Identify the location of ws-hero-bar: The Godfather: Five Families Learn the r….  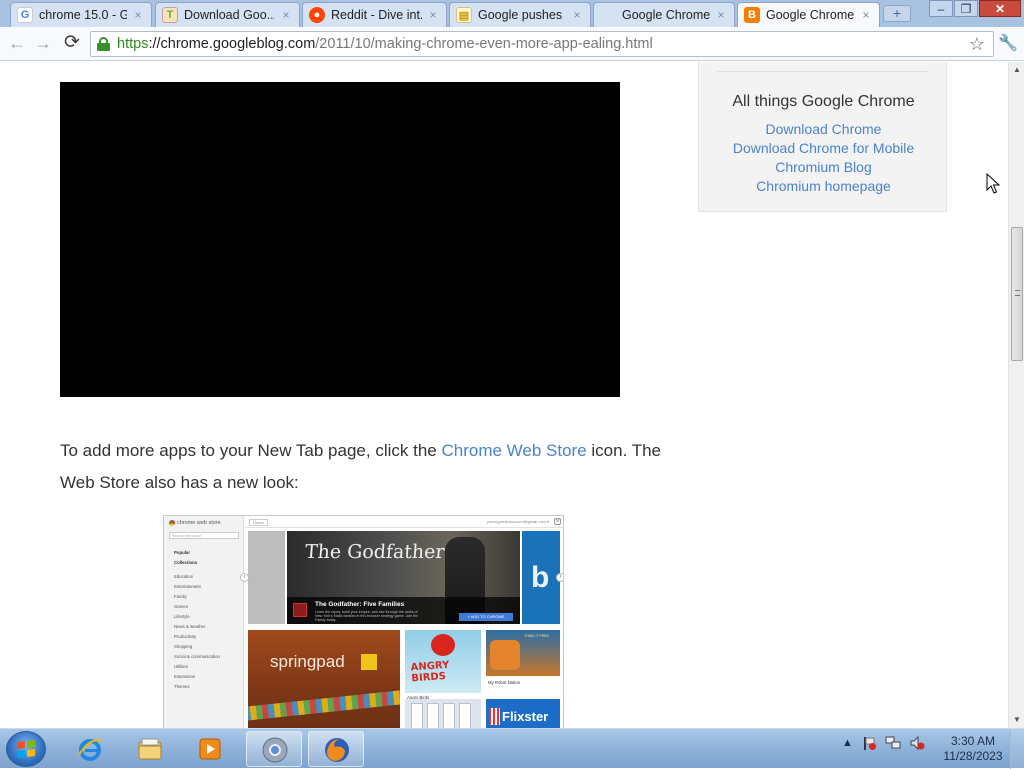
(403, 610).